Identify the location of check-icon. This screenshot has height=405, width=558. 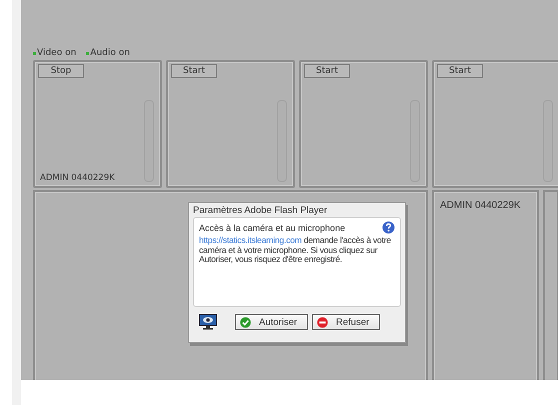
(245, 322).